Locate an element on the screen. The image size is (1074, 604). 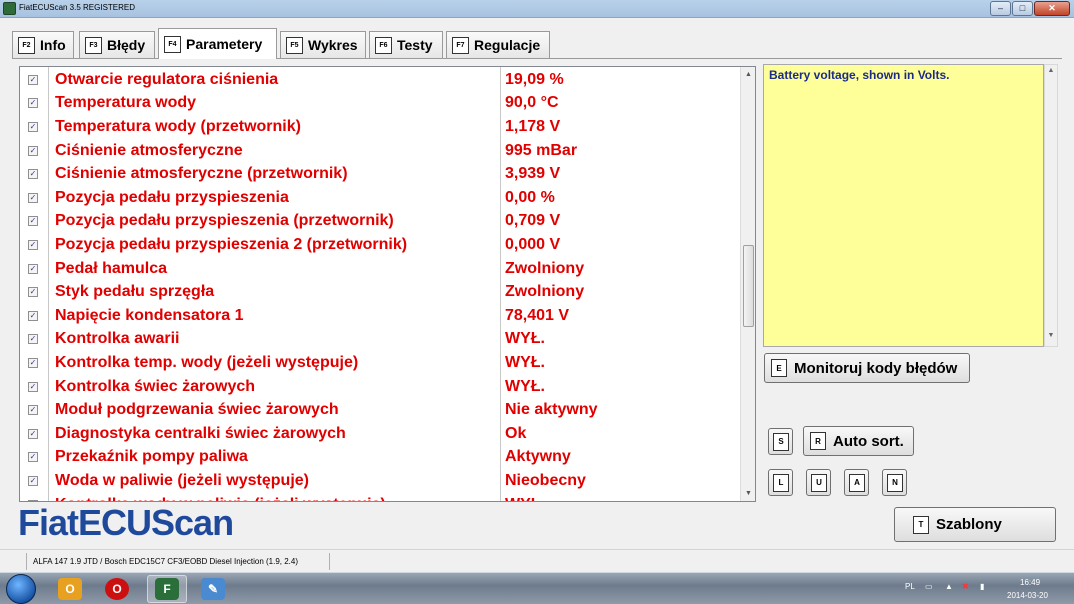
description-scrollbar: ▲ ▼ is located at coordinates (1051, 205).